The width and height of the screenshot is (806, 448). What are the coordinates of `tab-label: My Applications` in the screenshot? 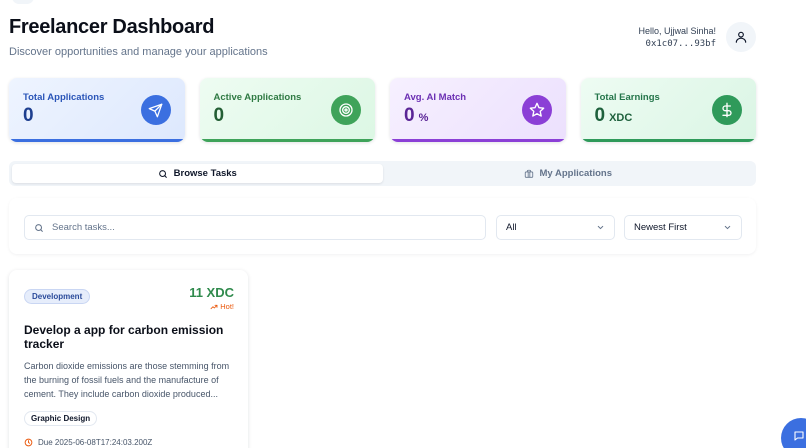 It's located at (576, 173).